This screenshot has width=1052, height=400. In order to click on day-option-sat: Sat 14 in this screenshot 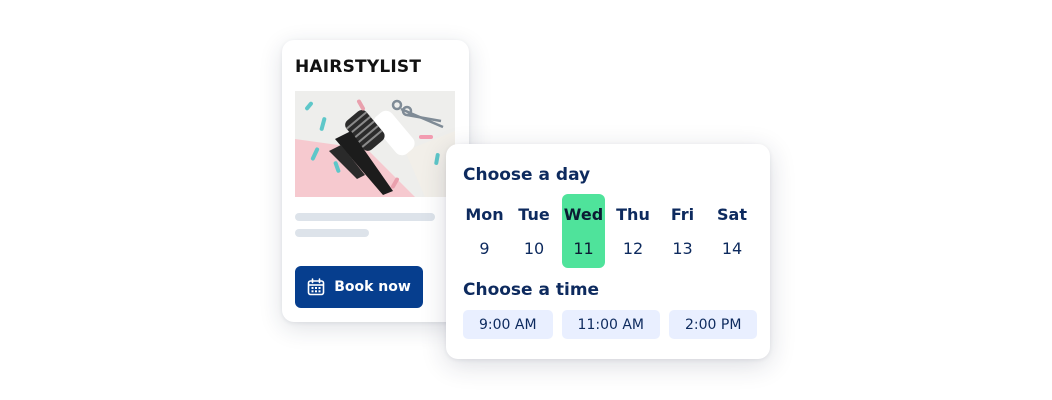, I will do `click(732, 231)`.